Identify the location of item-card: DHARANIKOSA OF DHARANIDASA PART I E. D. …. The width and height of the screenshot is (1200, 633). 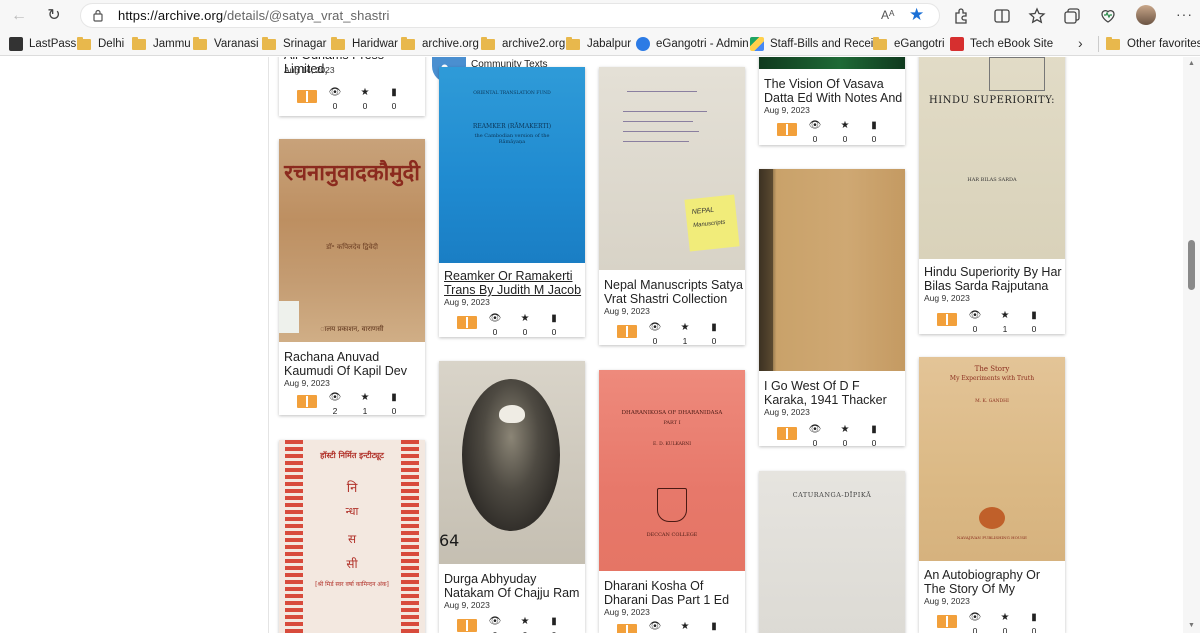
(672, 501).